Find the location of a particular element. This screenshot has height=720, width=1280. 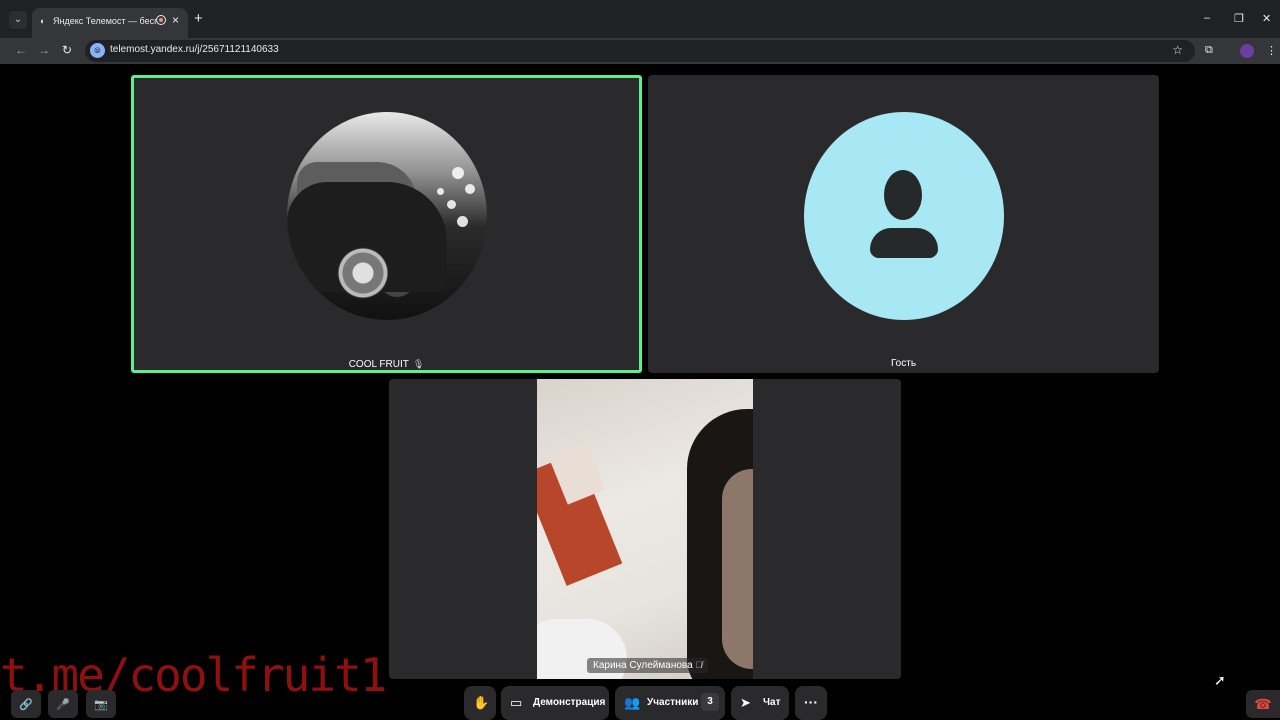

chat-button: ➤ Чат is located at coordinates (760, 703).